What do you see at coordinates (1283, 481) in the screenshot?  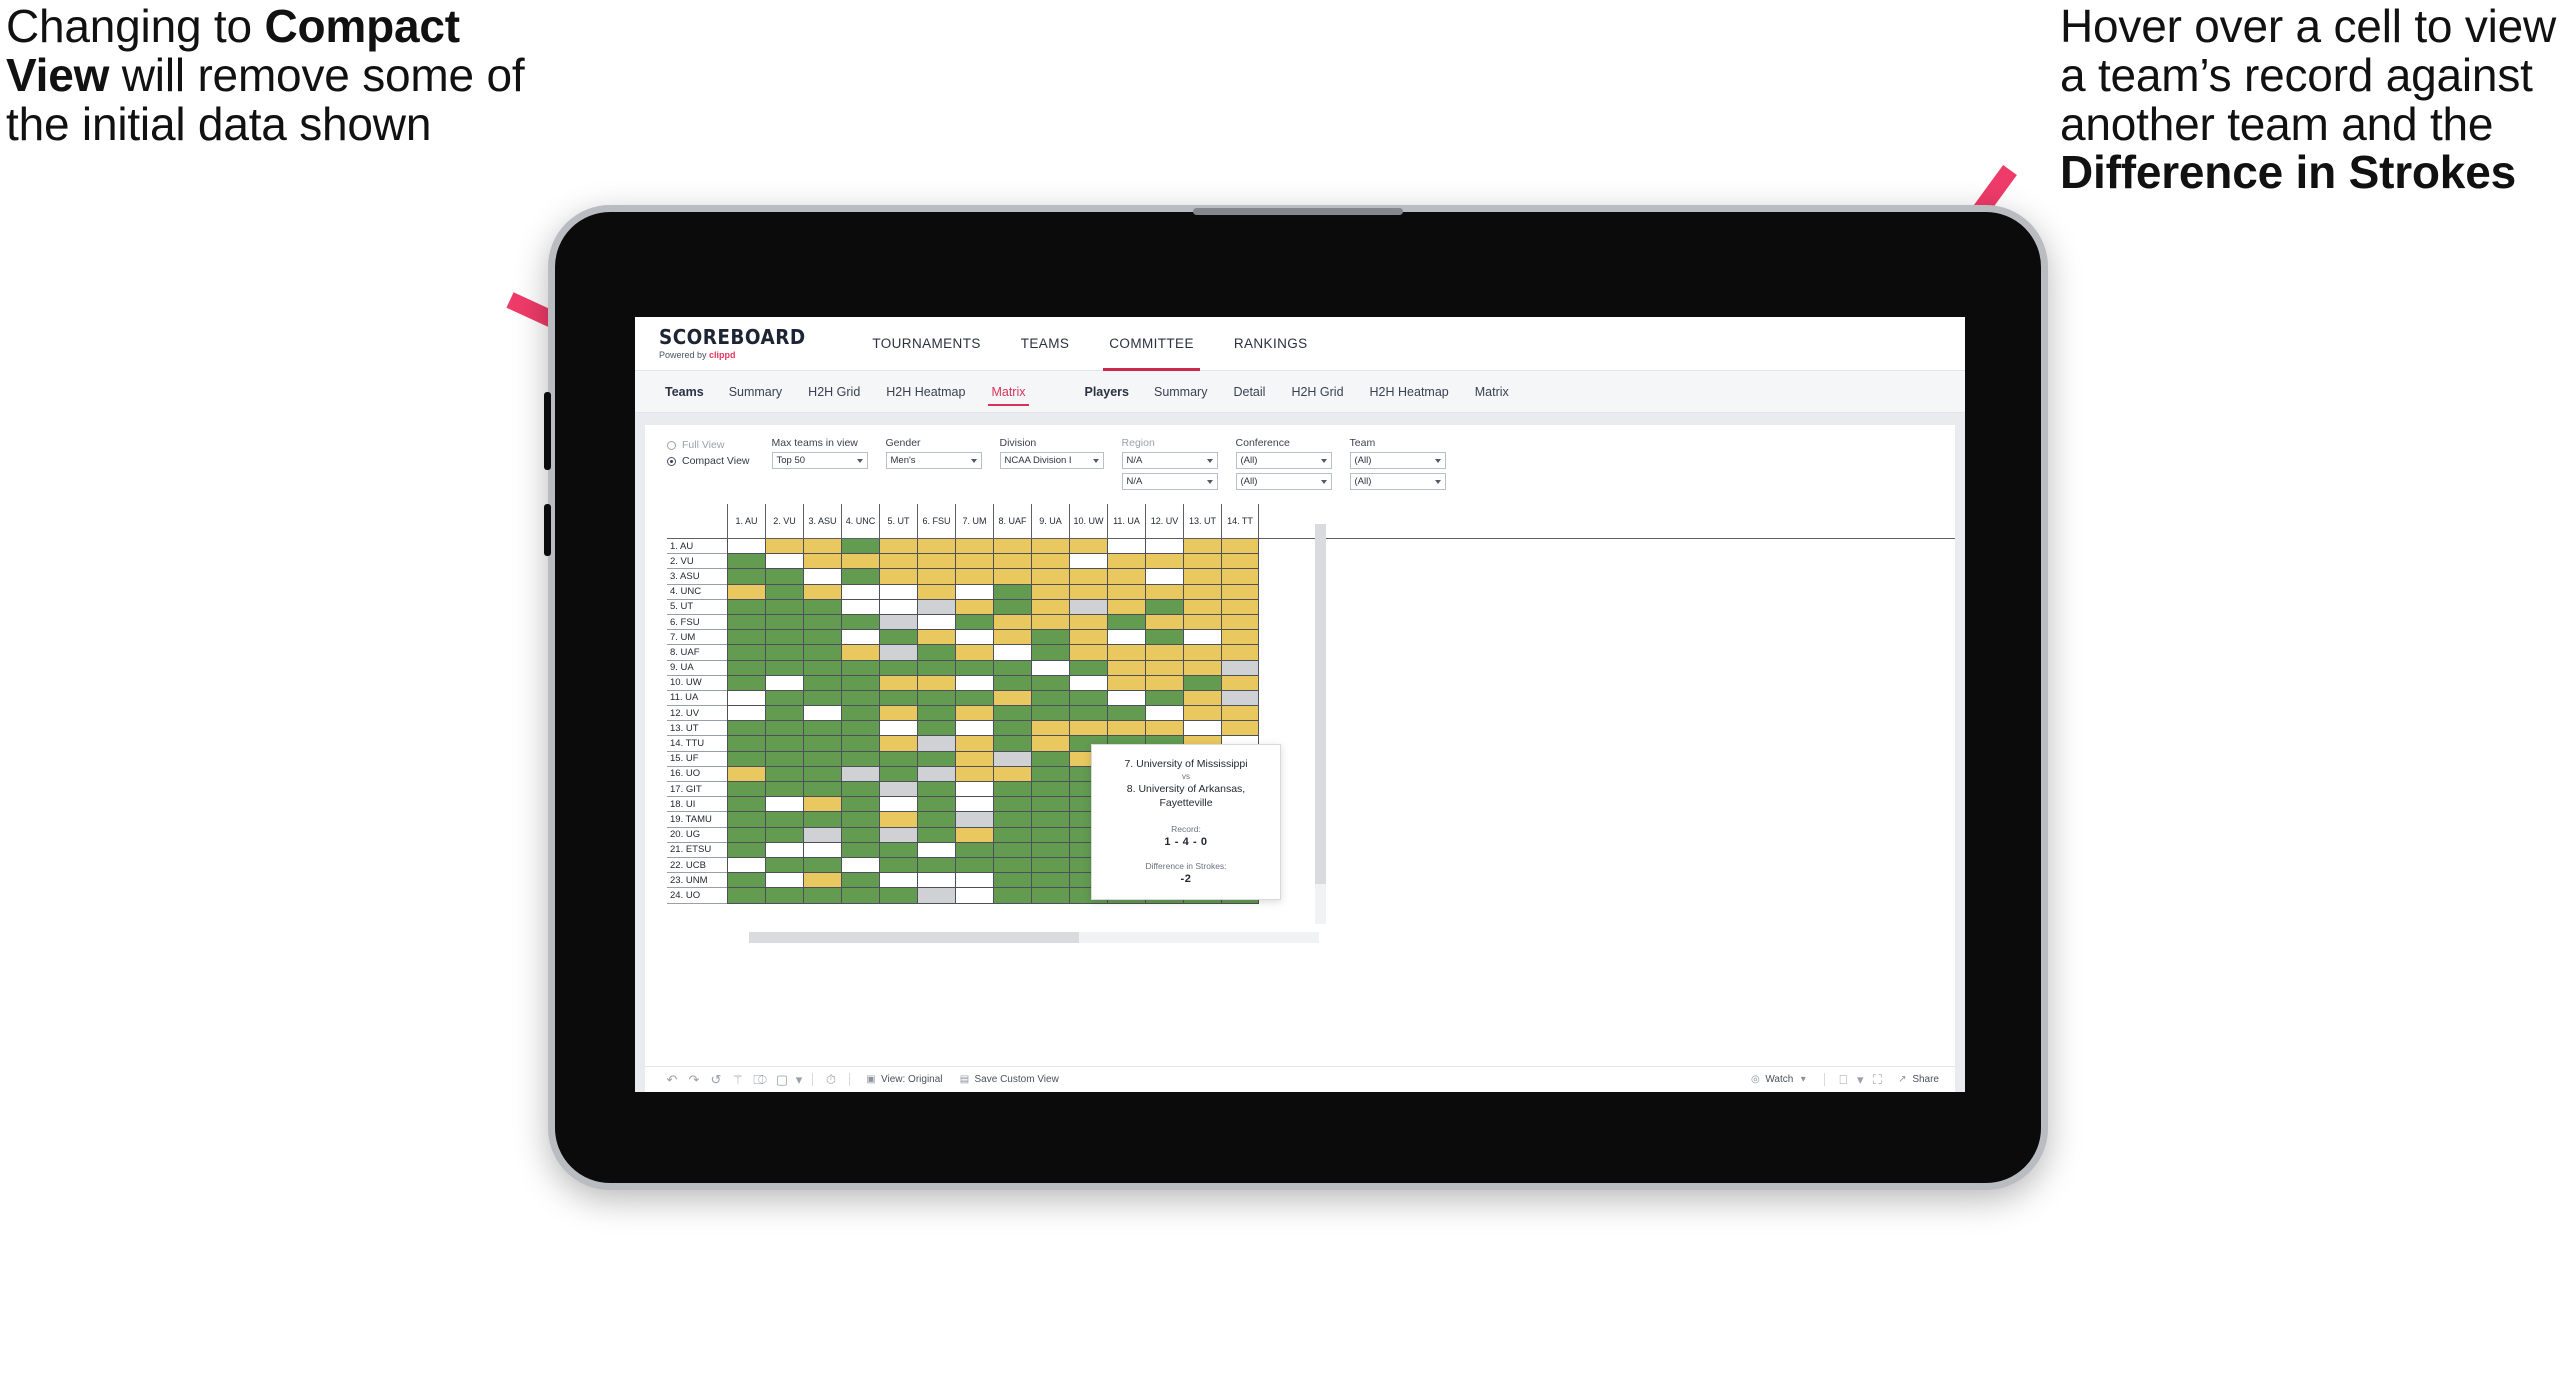 I see `filter-conference-select-2: (All)` at bounding box center [1283, 481].